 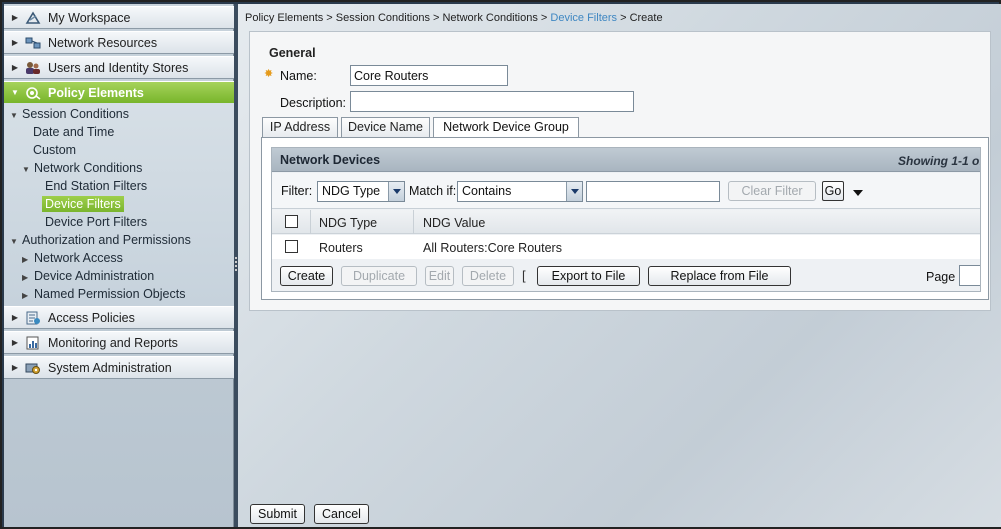 What do you see at coordinates (313, 103) in the screenshot?
I see `description-label: Description:` at bounding box center [313, 103].